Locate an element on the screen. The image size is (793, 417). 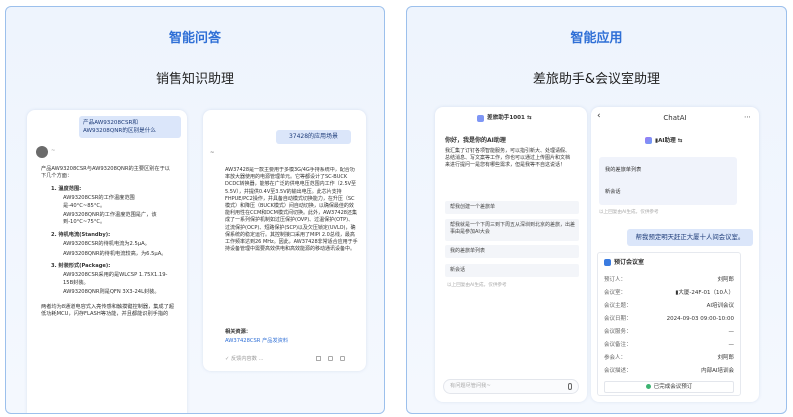
bullet: AW93208CSR的工作温度范围是-40°C~85°C。 is located at coordinates (99, 202).